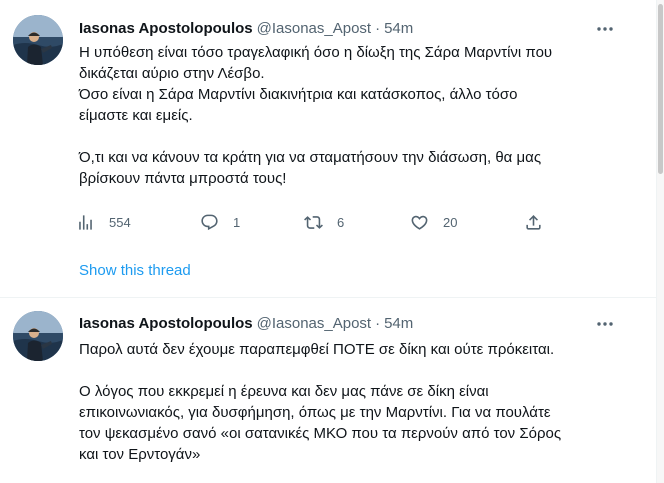 The height and width of the screenshot is (483, 664). I want to click on tweet-text-line: είμαστε και εμείς., so click(136, 115).